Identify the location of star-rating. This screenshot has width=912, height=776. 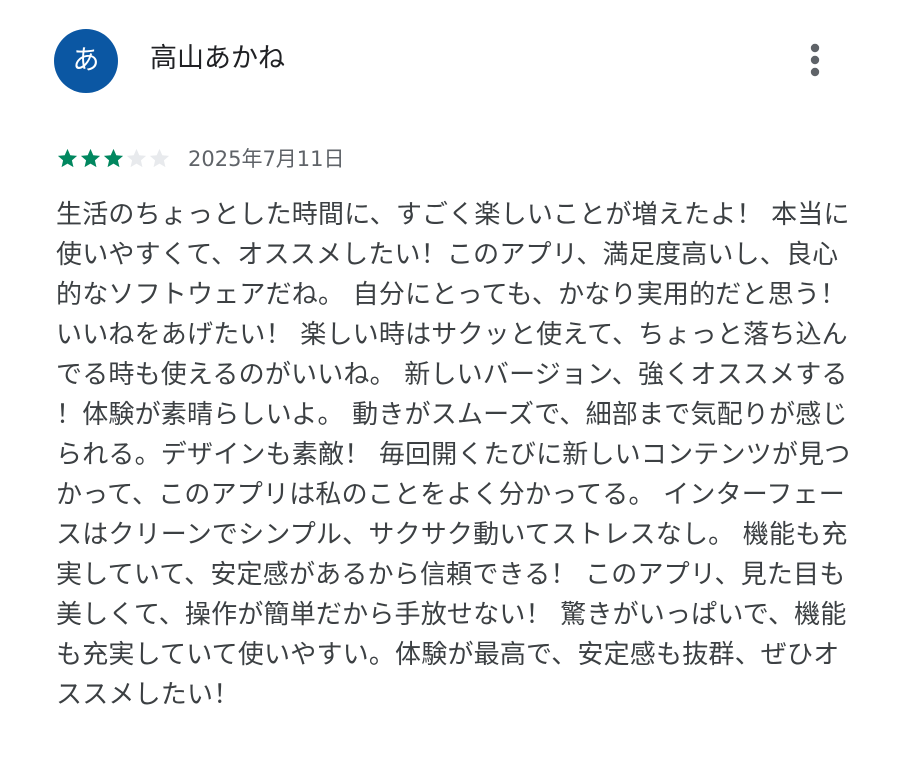
(113, 158).